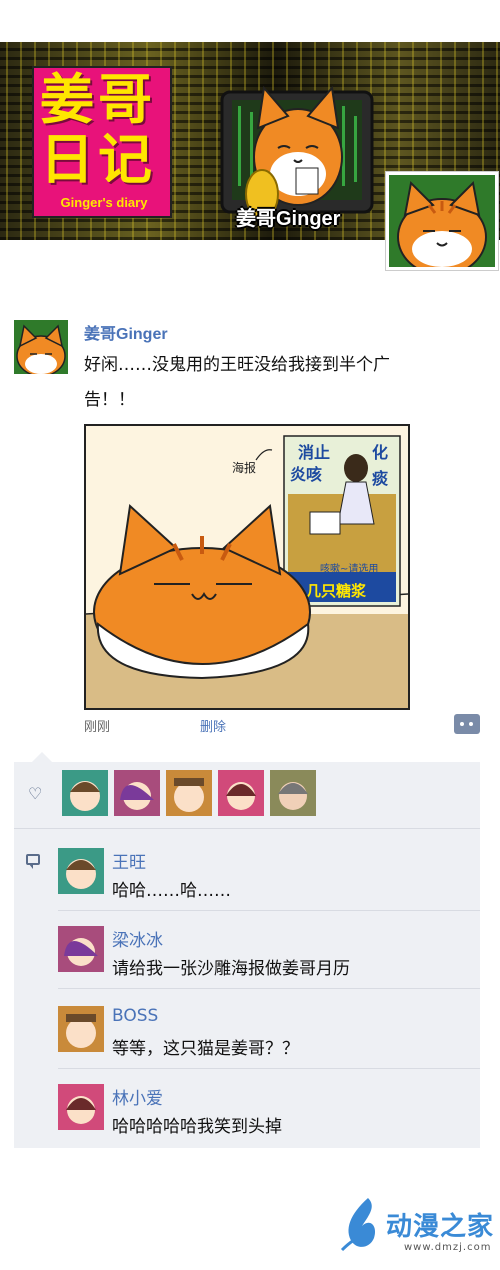 Image resolution: width=500 pixels, height=1270 pixels. What do you see at coordinates (440, 1227) in the screenshot?
I see `watermark-name: 动漫之家` at bounding box center [440, 1227].